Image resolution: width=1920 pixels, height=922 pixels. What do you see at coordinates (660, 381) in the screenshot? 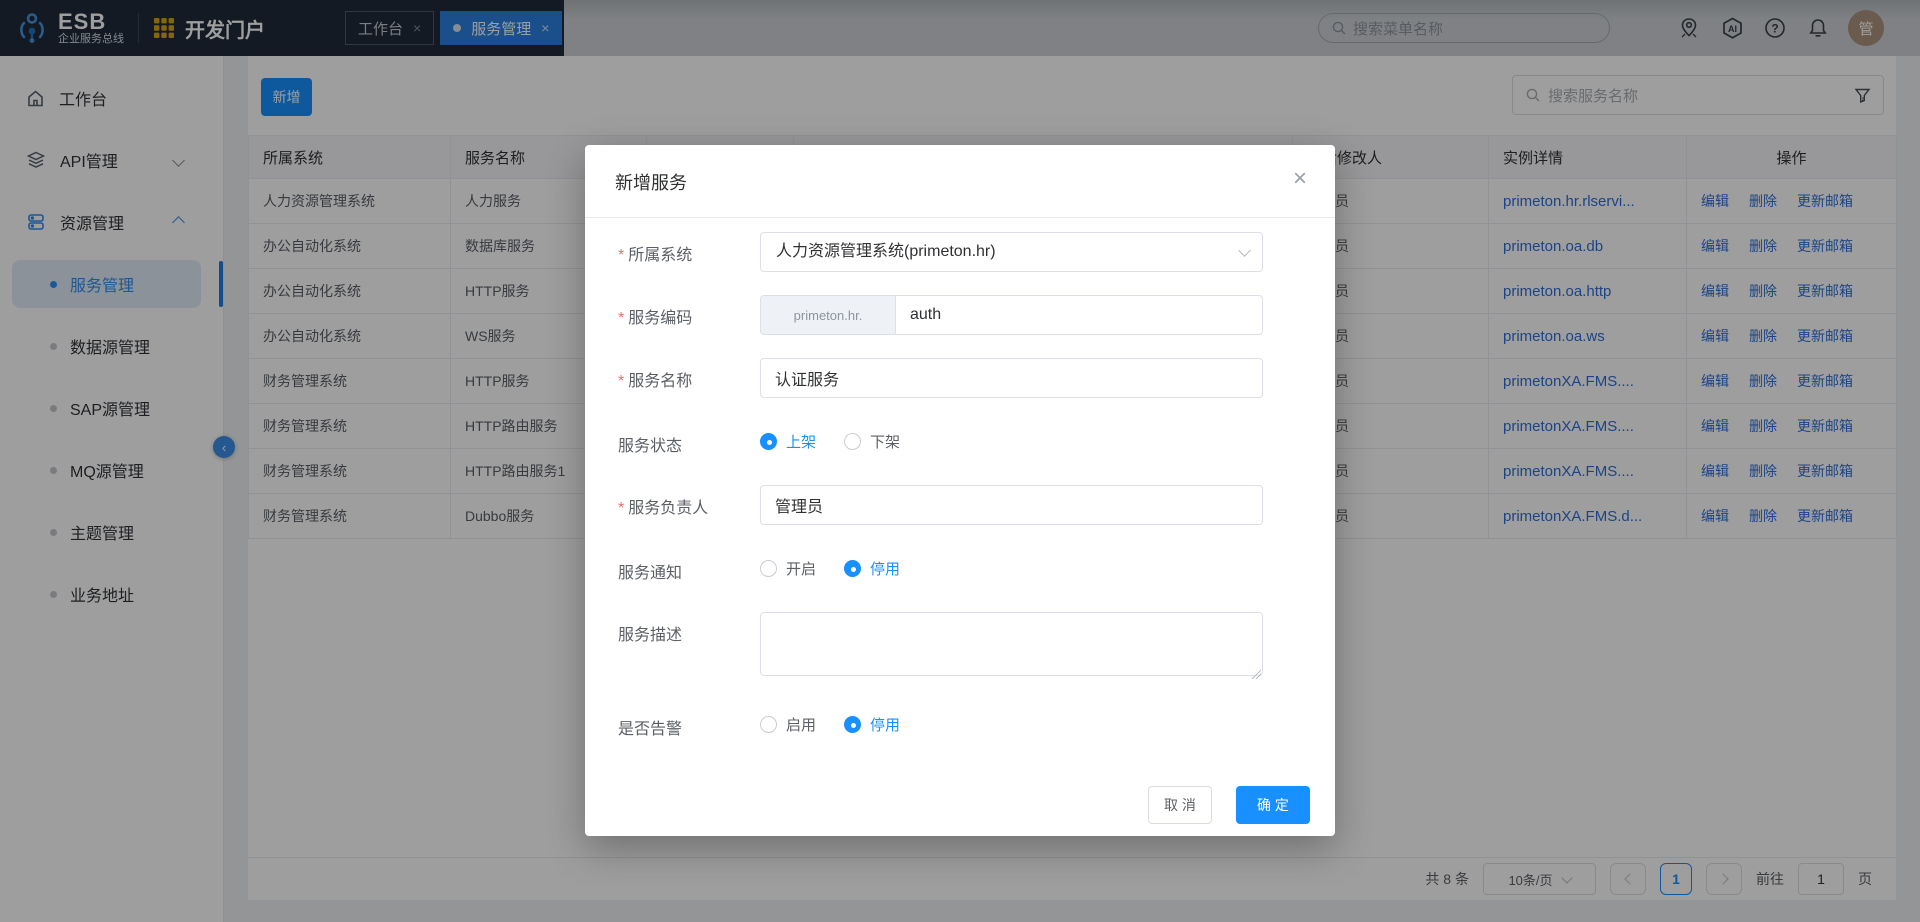
I see `field-label-text: 服务名称` at bounding box center [660, 381].